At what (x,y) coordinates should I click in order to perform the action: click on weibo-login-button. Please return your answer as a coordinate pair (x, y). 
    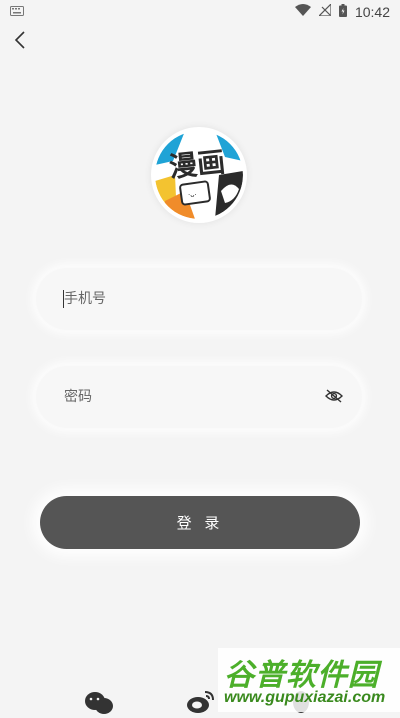
    Looking at the image, I should click on (200, 702).